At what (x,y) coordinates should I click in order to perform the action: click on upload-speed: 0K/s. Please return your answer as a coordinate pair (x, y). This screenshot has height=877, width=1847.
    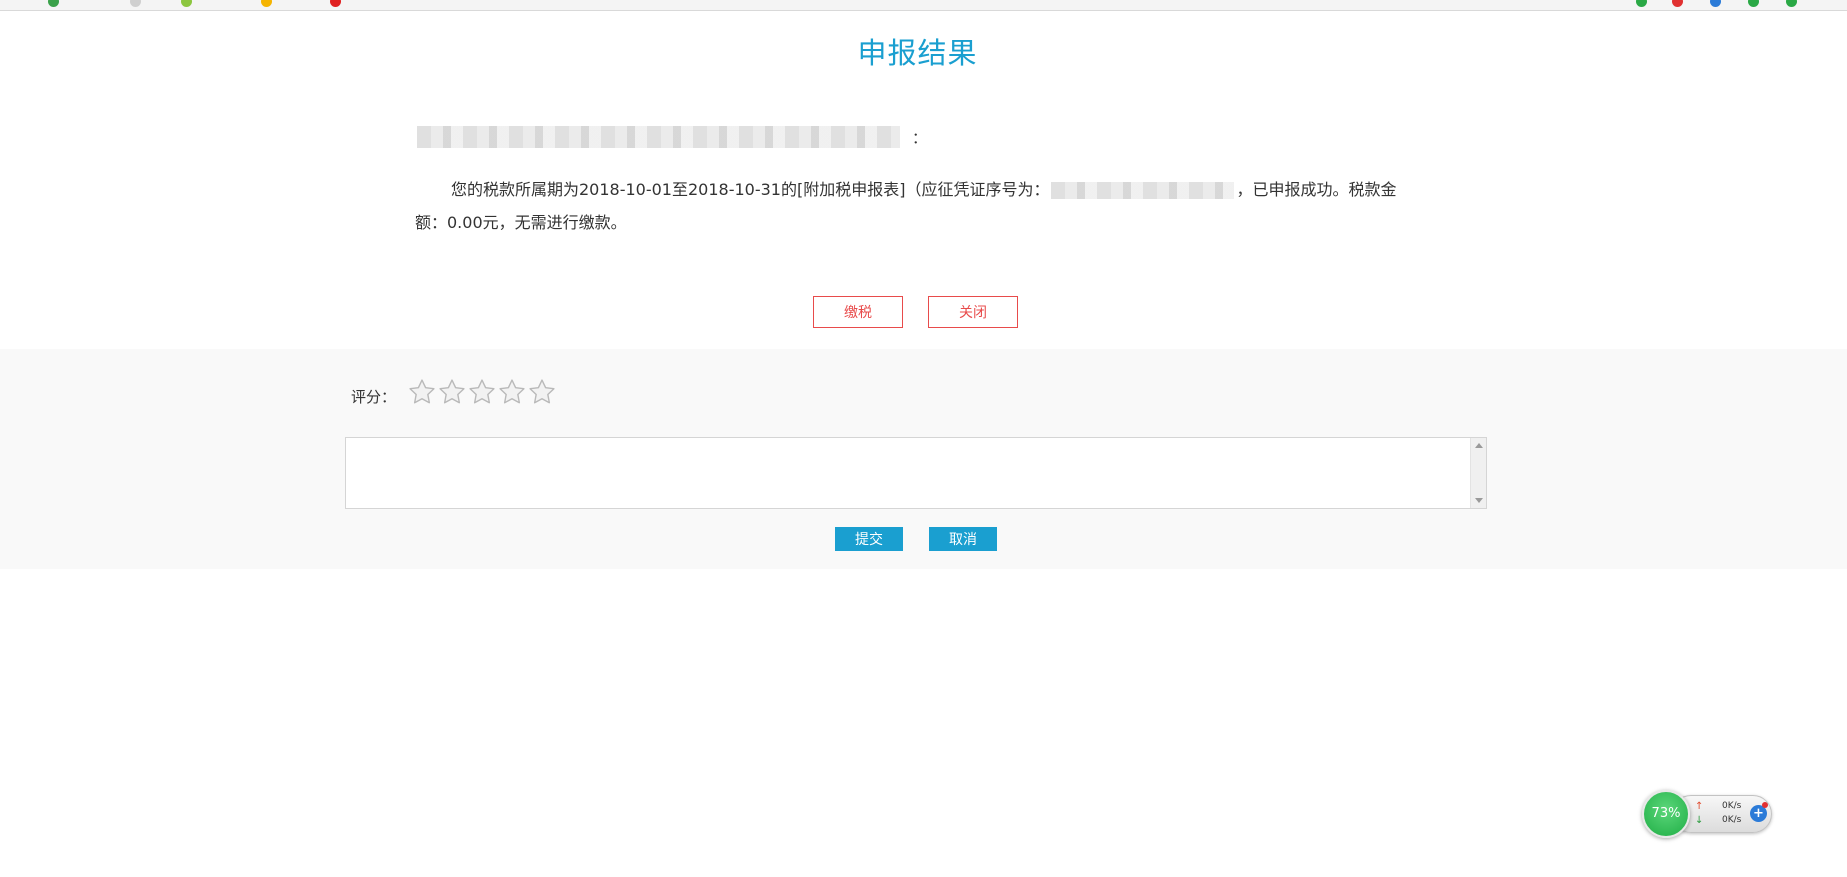
    Looking at the image, I should click on (1732, 806).